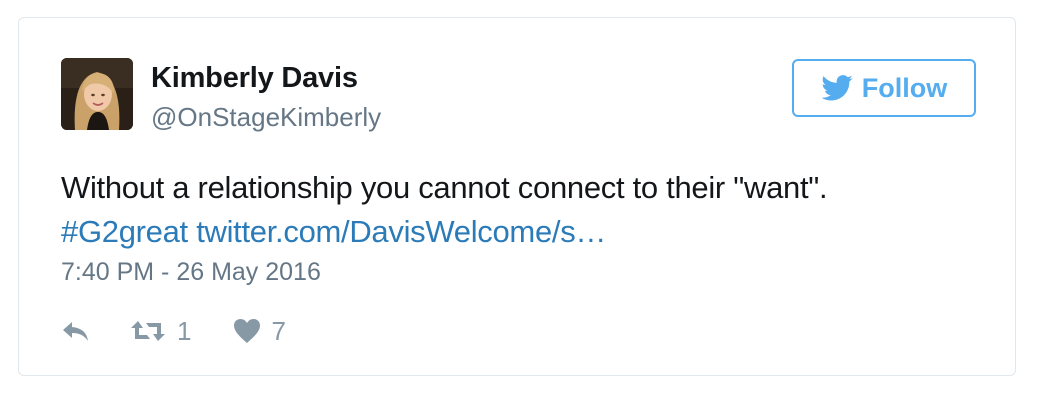 The width and height of the screenshot is (1038, 402). I want to click on retweet-icon, so click(148, 331).